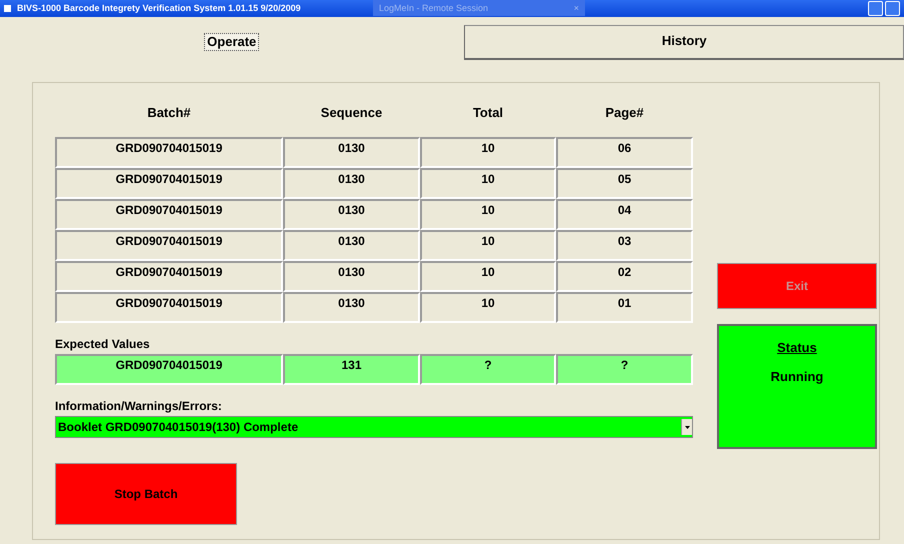 The image size is (904, 544). I want to click on column-header: Sequence, so click(352, 113).